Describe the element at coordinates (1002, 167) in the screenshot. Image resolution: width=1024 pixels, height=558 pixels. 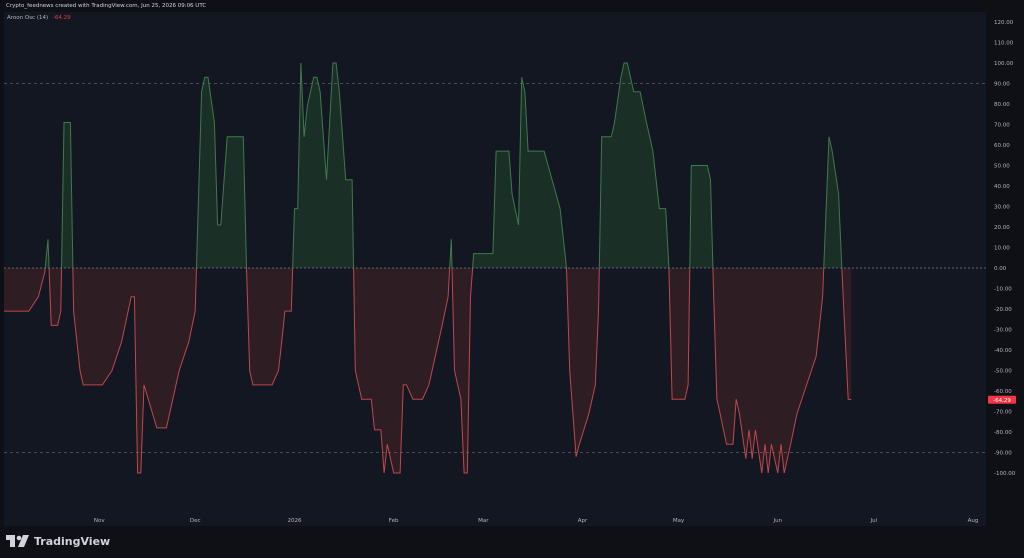
I see `y-tick-label: 50.00` at that location.